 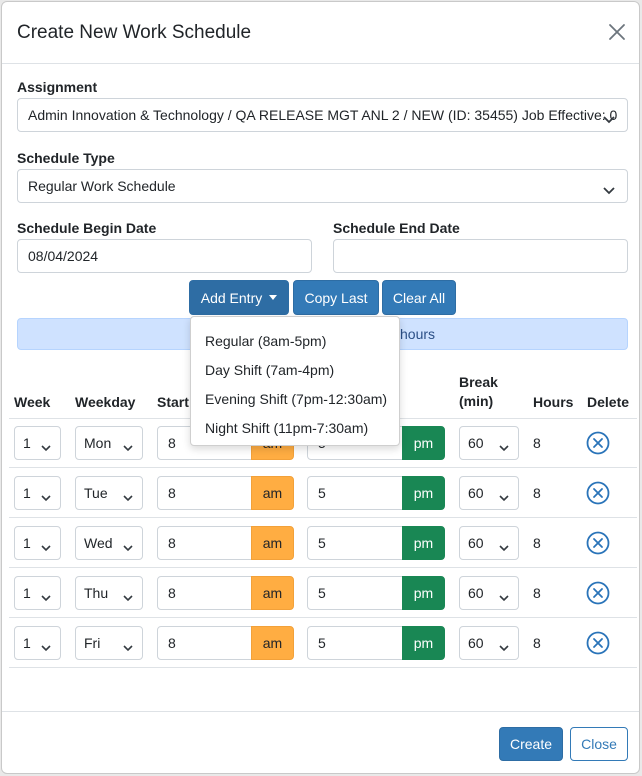 I want to click on weekday-value: Fri, so click(x=92, y=643).